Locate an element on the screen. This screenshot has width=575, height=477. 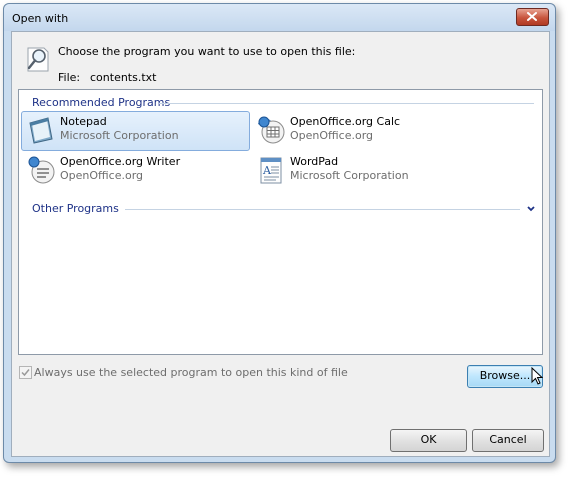
close-icon is located at coordinates (532, 16).